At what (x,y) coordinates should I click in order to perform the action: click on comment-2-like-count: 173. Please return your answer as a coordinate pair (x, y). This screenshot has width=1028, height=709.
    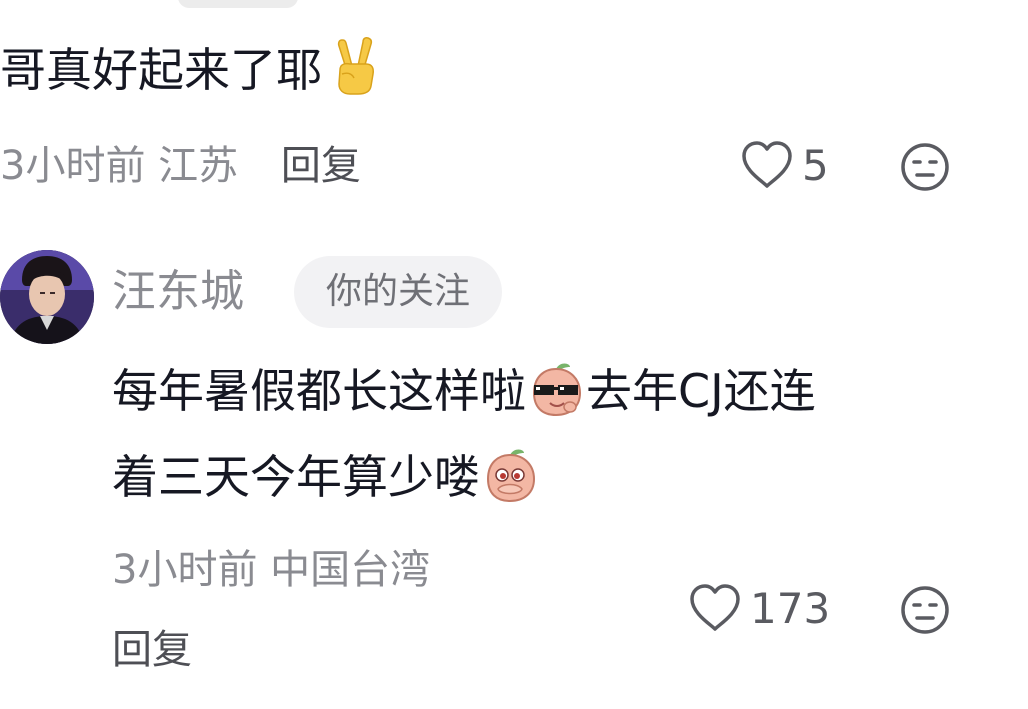
    Looking at the image, I should click on (790, 608).